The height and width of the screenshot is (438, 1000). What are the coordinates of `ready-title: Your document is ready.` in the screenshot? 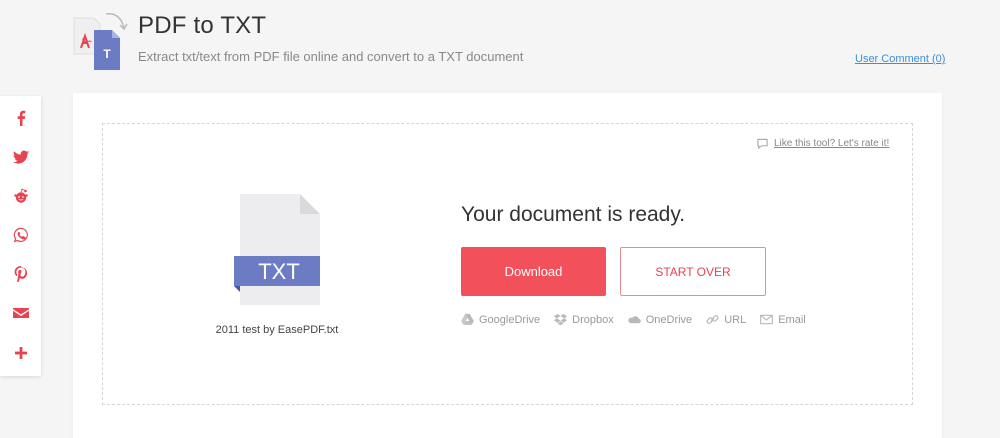 It's located at (573, 214).